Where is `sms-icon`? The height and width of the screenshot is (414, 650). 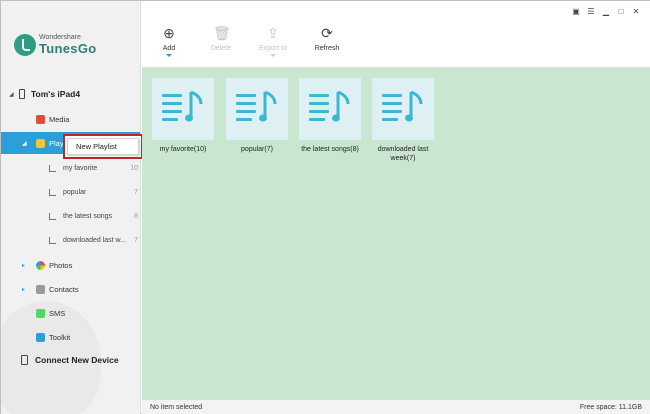
sms-icon is located at coordinates (40, 313).